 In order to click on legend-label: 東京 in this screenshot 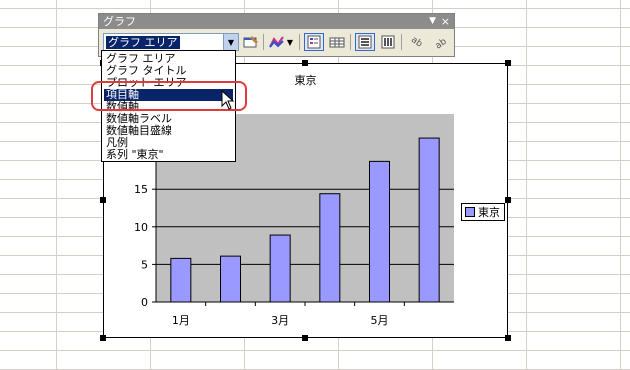, I will do `click(489, 212)`.